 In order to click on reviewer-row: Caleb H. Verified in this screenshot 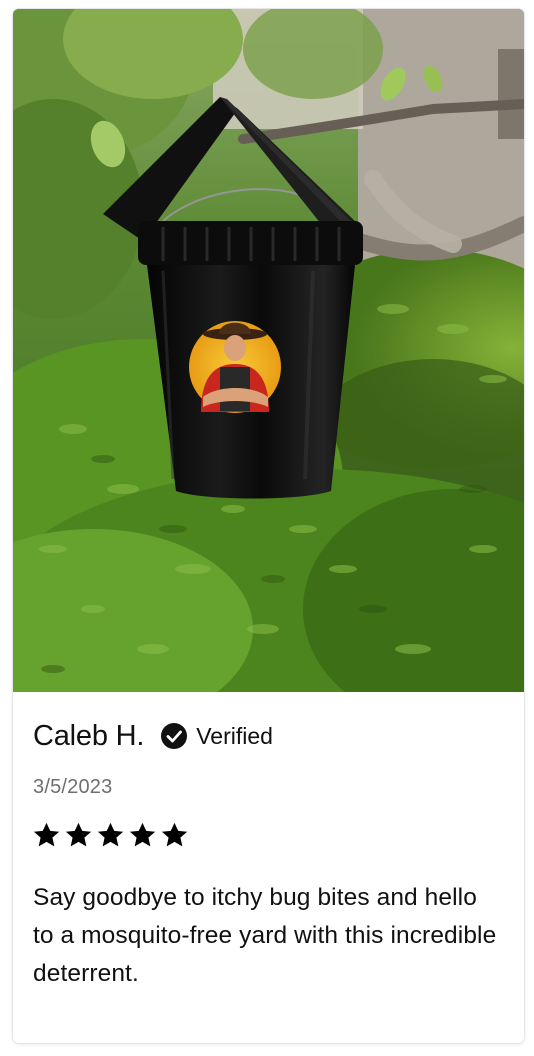, I will do `click(153, 736)`.